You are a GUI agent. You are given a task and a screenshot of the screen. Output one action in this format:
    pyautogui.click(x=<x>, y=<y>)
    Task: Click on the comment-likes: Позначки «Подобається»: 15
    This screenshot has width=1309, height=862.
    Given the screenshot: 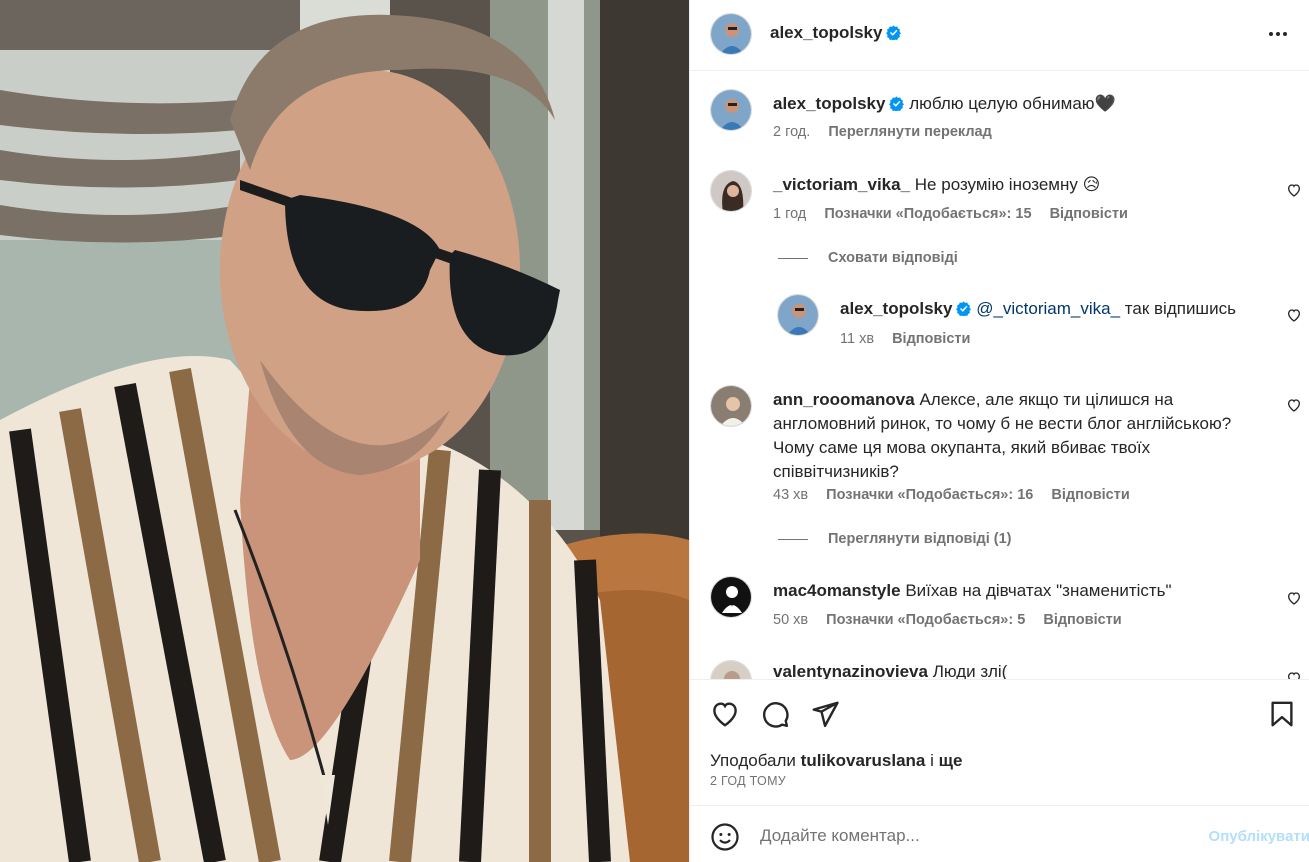 What is the action you would take?
    pyautogui.click(x=927, y=214)
    